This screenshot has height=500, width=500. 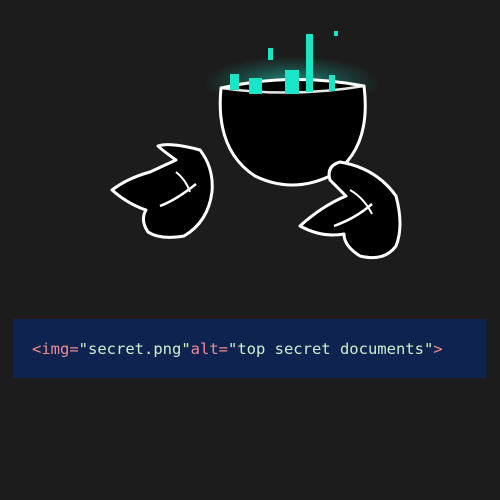 I want to click on alt-attribute: alt=, so click(x=209, y=348).